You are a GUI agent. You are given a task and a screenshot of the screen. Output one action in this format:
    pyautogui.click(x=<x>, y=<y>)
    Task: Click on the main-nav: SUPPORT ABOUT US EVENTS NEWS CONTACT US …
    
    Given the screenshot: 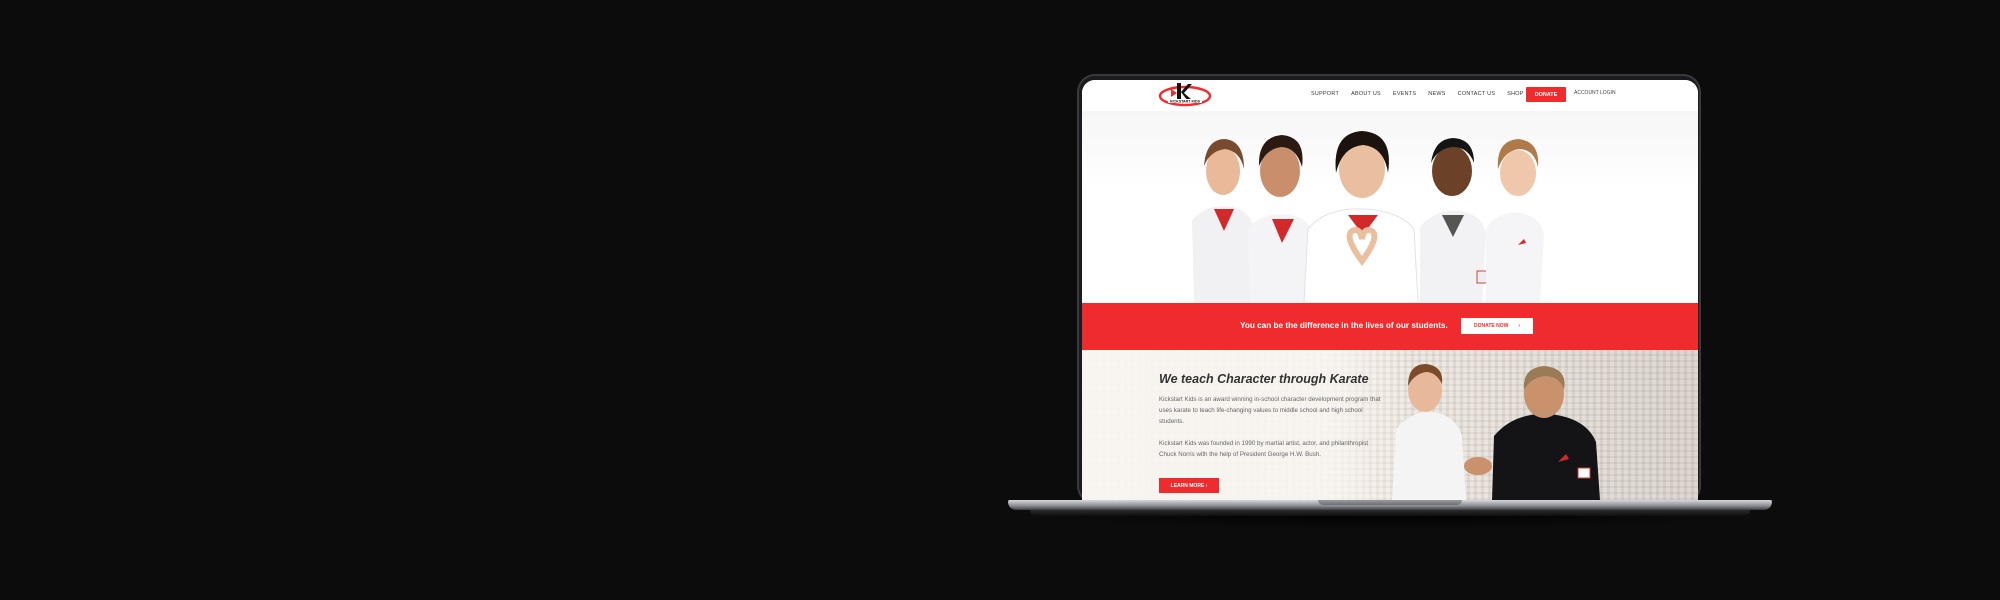 What is the action you would take?
    pyautogui.click(x=1417, y=94)
    